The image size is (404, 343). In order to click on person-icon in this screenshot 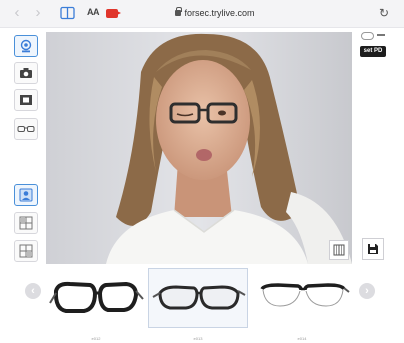, I will do `click(26, 195)`.